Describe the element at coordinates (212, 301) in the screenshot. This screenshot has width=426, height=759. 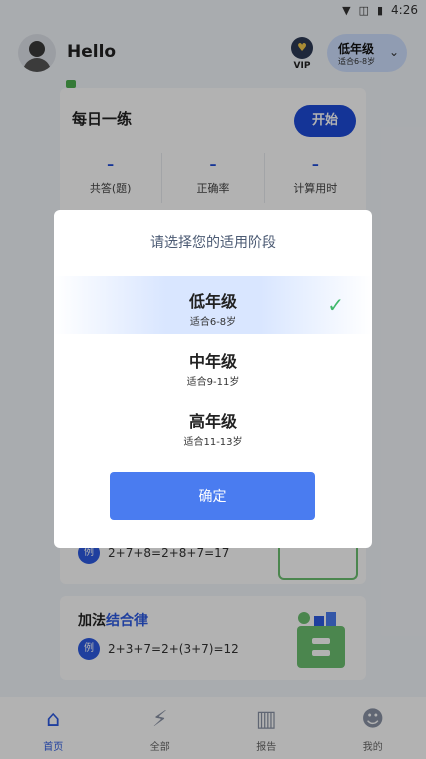
I see `option-name: 低年级` at that location.